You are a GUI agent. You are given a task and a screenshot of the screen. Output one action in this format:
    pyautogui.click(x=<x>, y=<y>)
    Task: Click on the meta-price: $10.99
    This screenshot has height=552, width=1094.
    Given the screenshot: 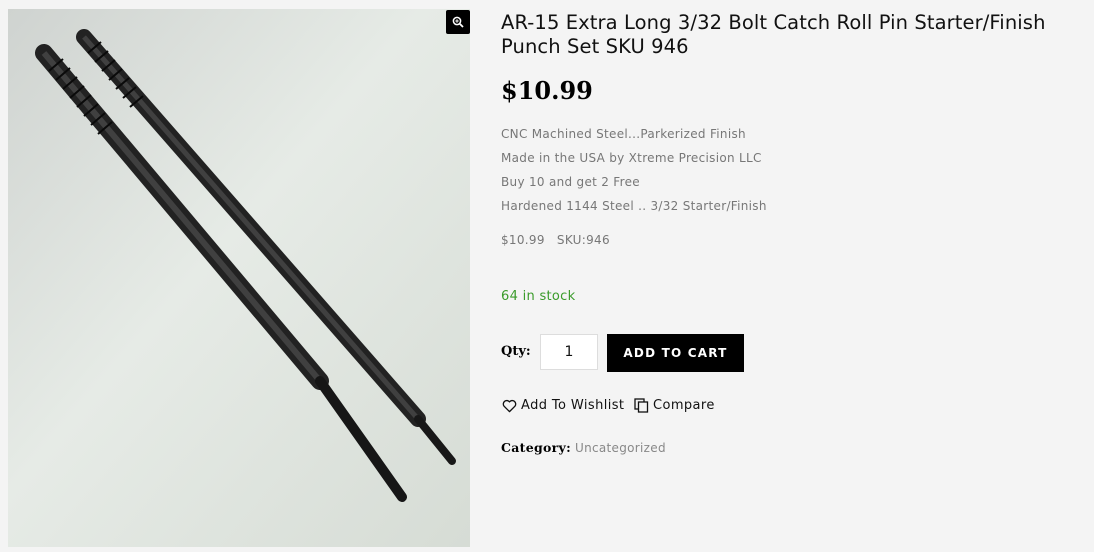 What is the action you would take?
    pyautogui.click(x=523, y=240)
    